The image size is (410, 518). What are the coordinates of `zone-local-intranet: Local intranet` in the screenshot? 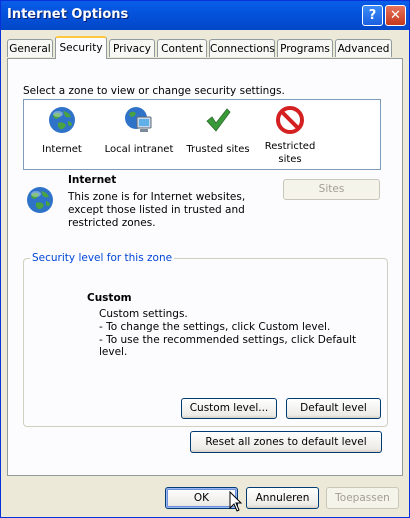 It's located at (139, 130).